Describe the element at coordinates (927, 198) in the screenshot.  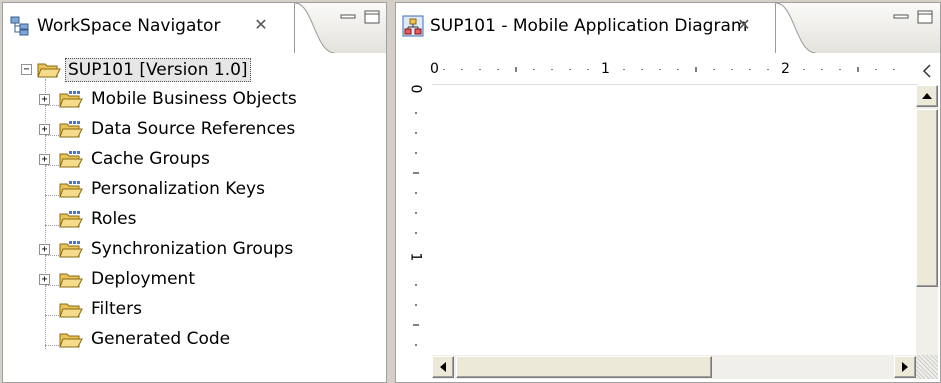
I see `vertical-scroll-thumb` at that location.